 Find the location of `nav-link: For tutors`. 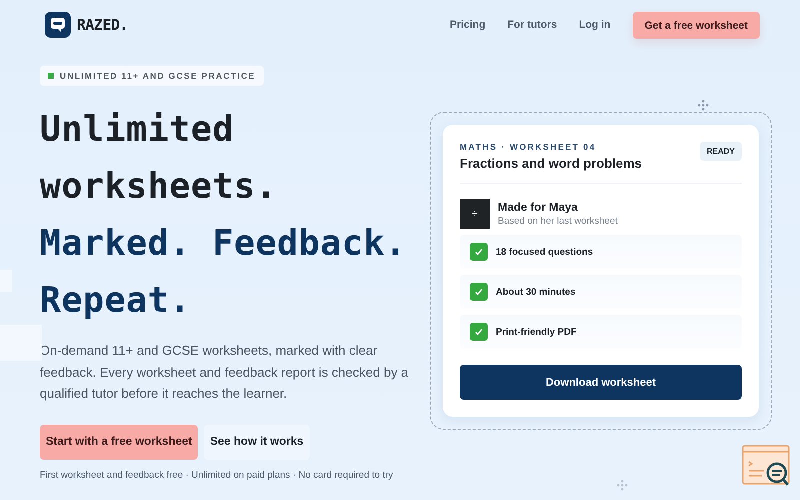

nav-link: For tutors is located at coordinates (533, 25).